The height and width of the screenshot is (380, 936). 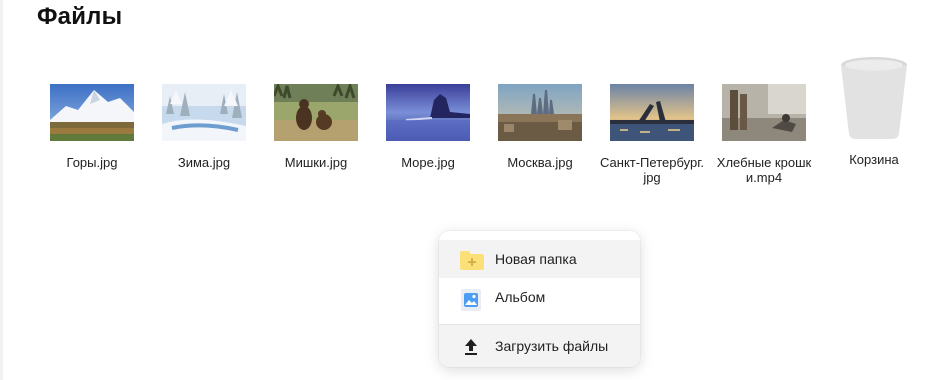 I want to click on file-name: Хлебные крошки.mp4, so click(x=764, y=170).